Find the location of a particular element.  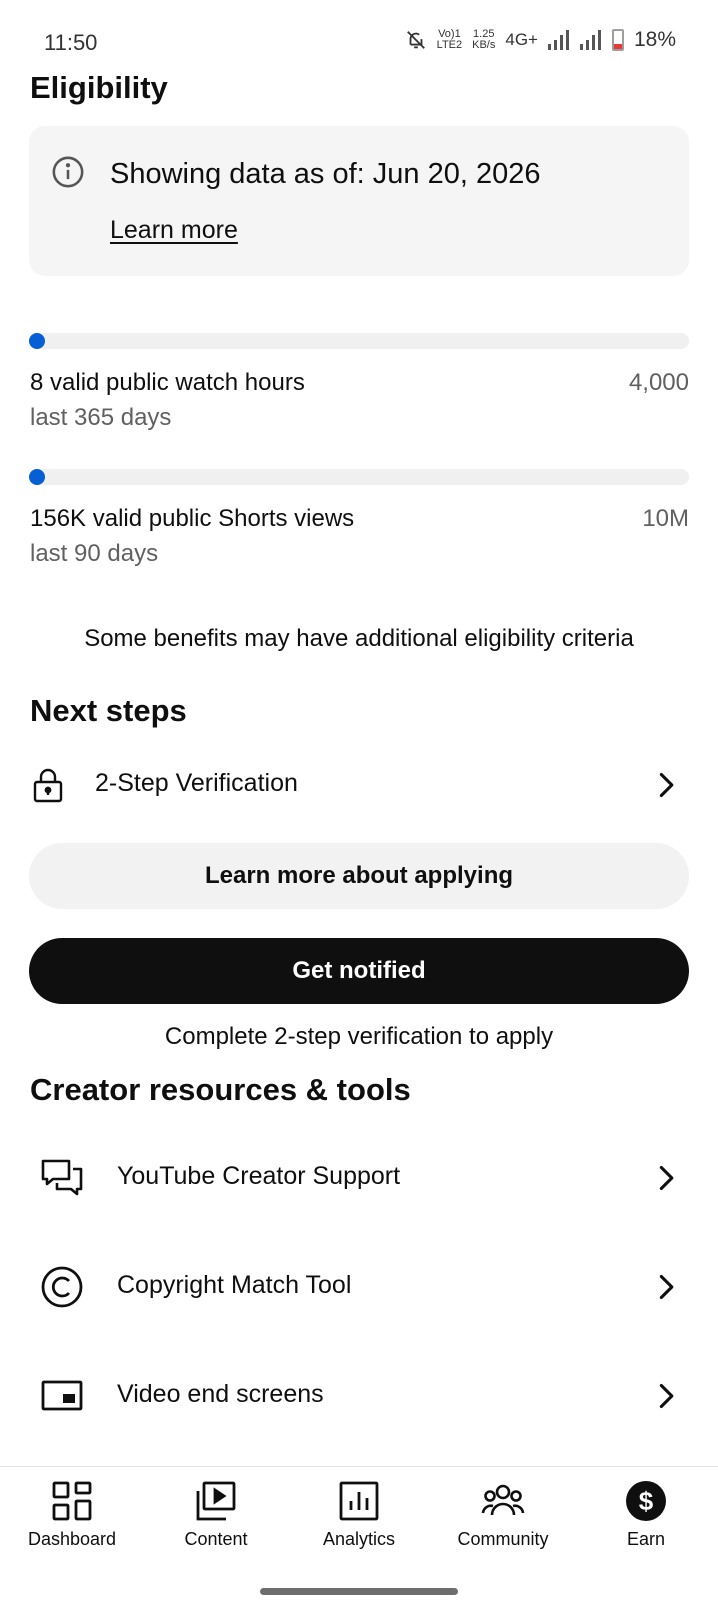

bell-off-icon is located at coordinates (415, 40).